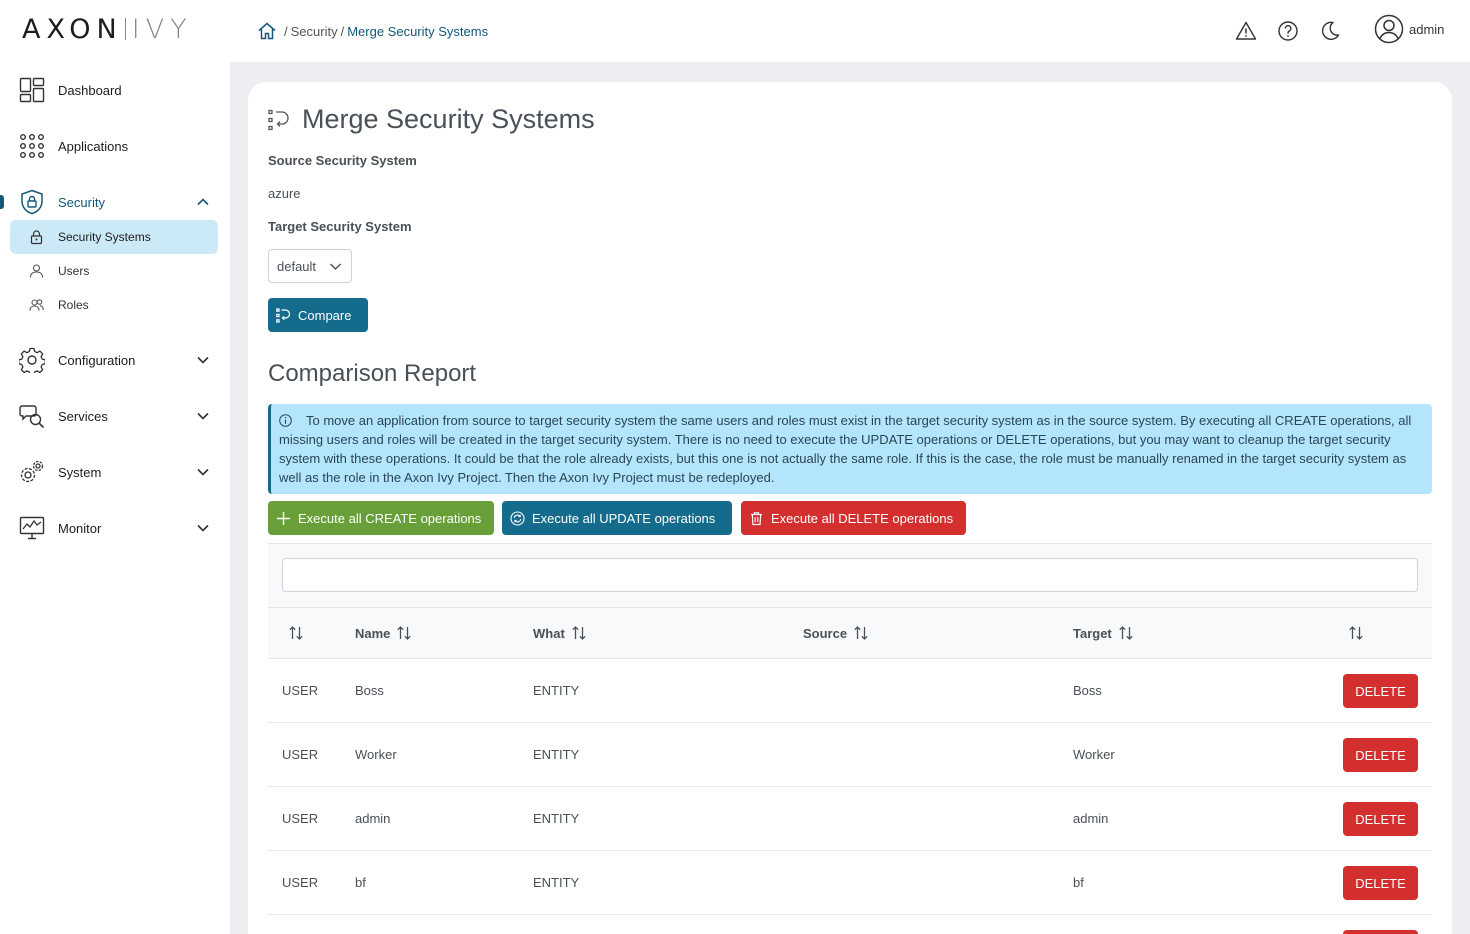 The image size is (1470, 934). What do you see at coordinates (1103, 633) in the screenshot?
I see `column-header-target: Target` at bounding box center [1103, 633].